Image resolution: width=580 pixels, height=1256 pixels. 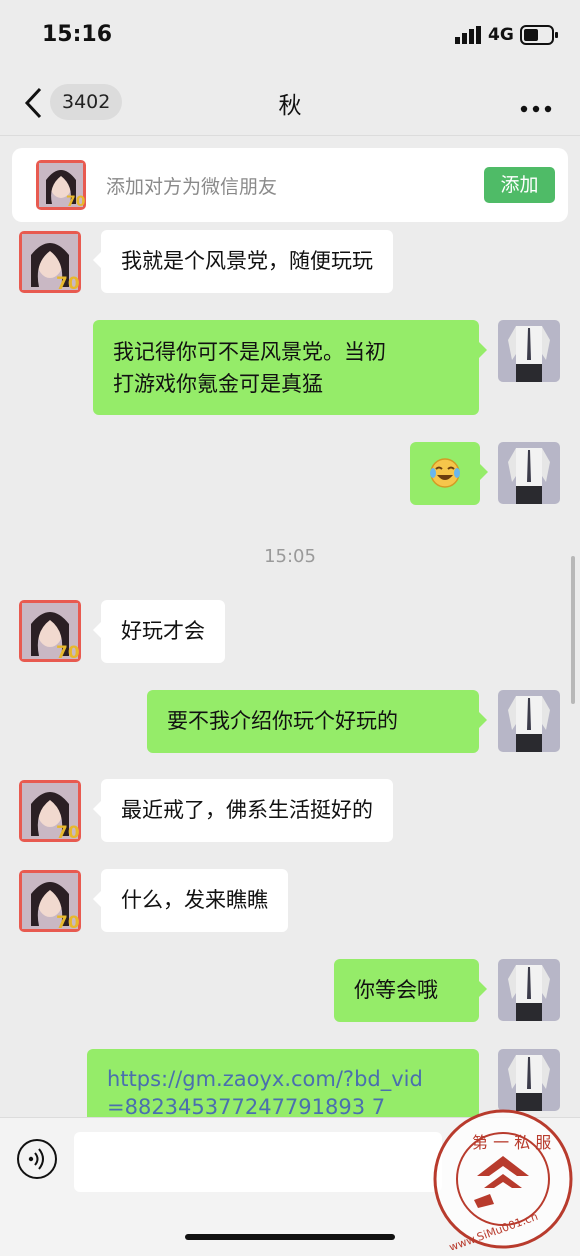 I want to click on cellular-signal-icon, so click(x=469, y=37).